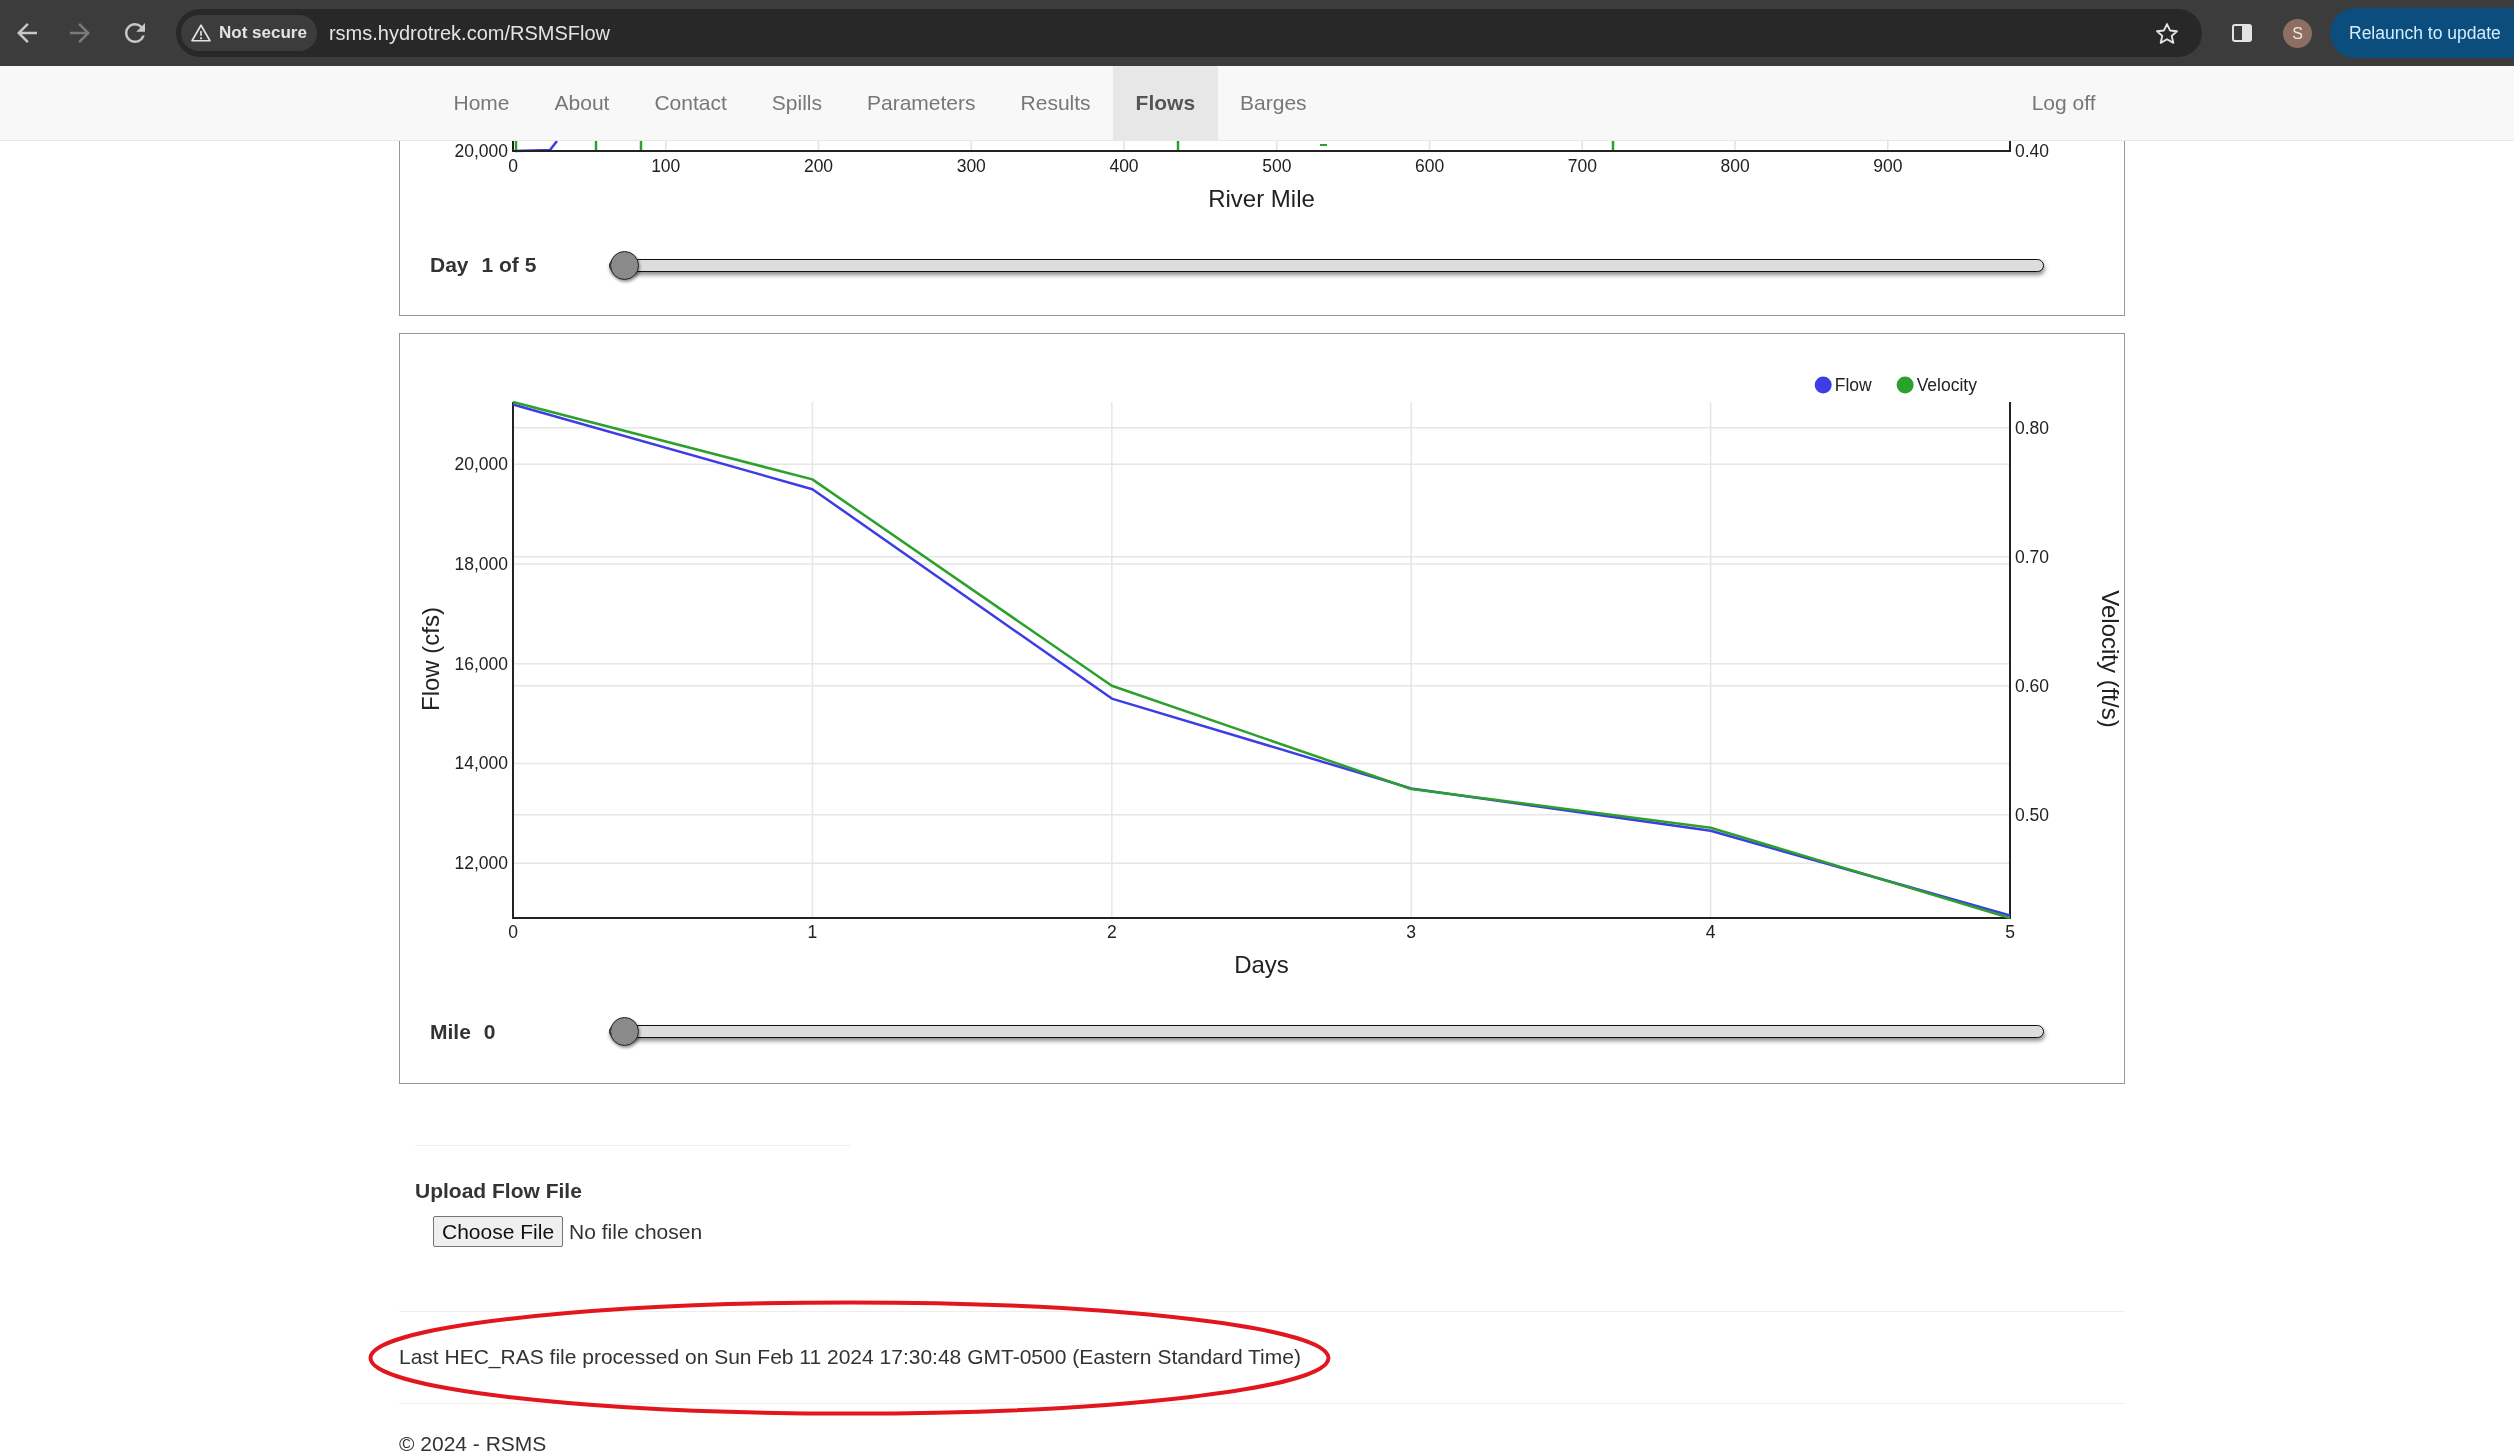 The image size is (2514, 1456). Describe the element at coordinates (449, 265) in the screenshot. I see `slider-label: Day` at that location.